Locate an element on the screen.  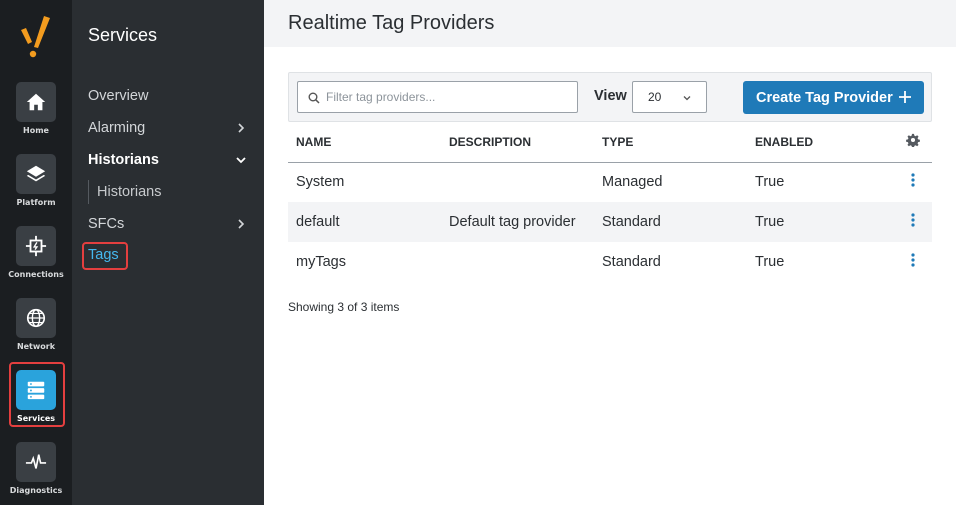
page-header: Realtime Tag Providers is located at coordinates (610, 23).